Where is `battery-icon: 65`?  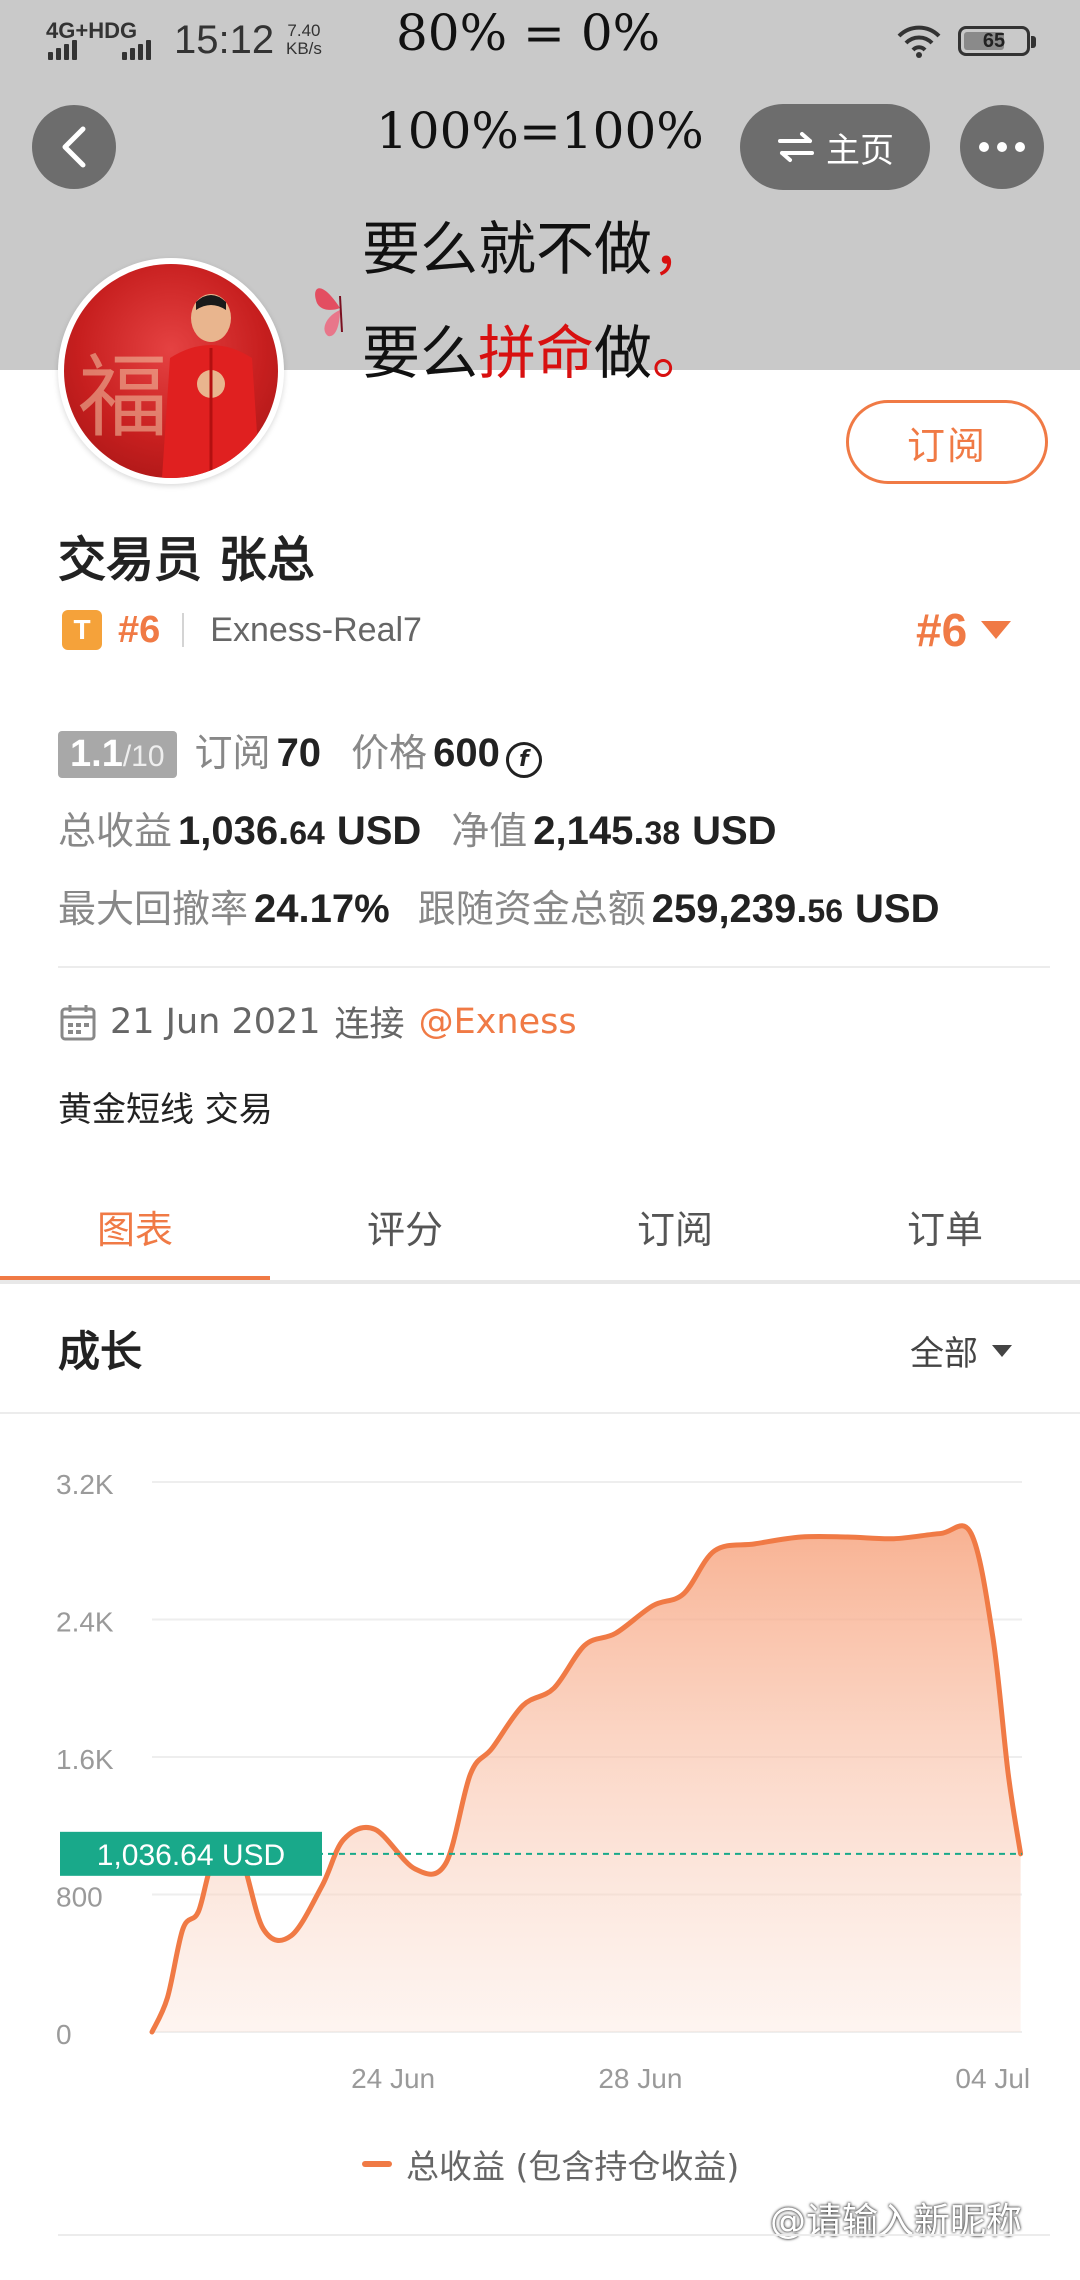 battery-icon: 65 is located at coordinates (997, 41).